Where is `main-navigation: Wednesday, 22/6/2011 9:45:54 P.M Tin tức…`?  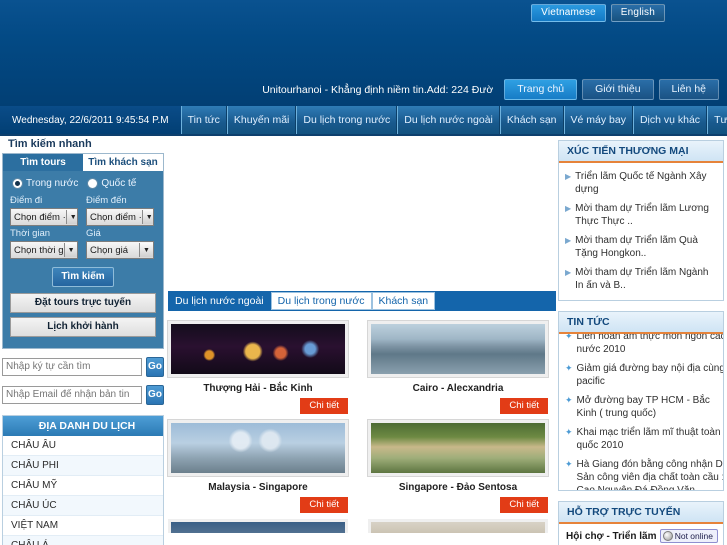 main-navigation: Wednesday, 22/6/2011 9:45:54 P.M Tin tức… is located at coordinates (363, 121).